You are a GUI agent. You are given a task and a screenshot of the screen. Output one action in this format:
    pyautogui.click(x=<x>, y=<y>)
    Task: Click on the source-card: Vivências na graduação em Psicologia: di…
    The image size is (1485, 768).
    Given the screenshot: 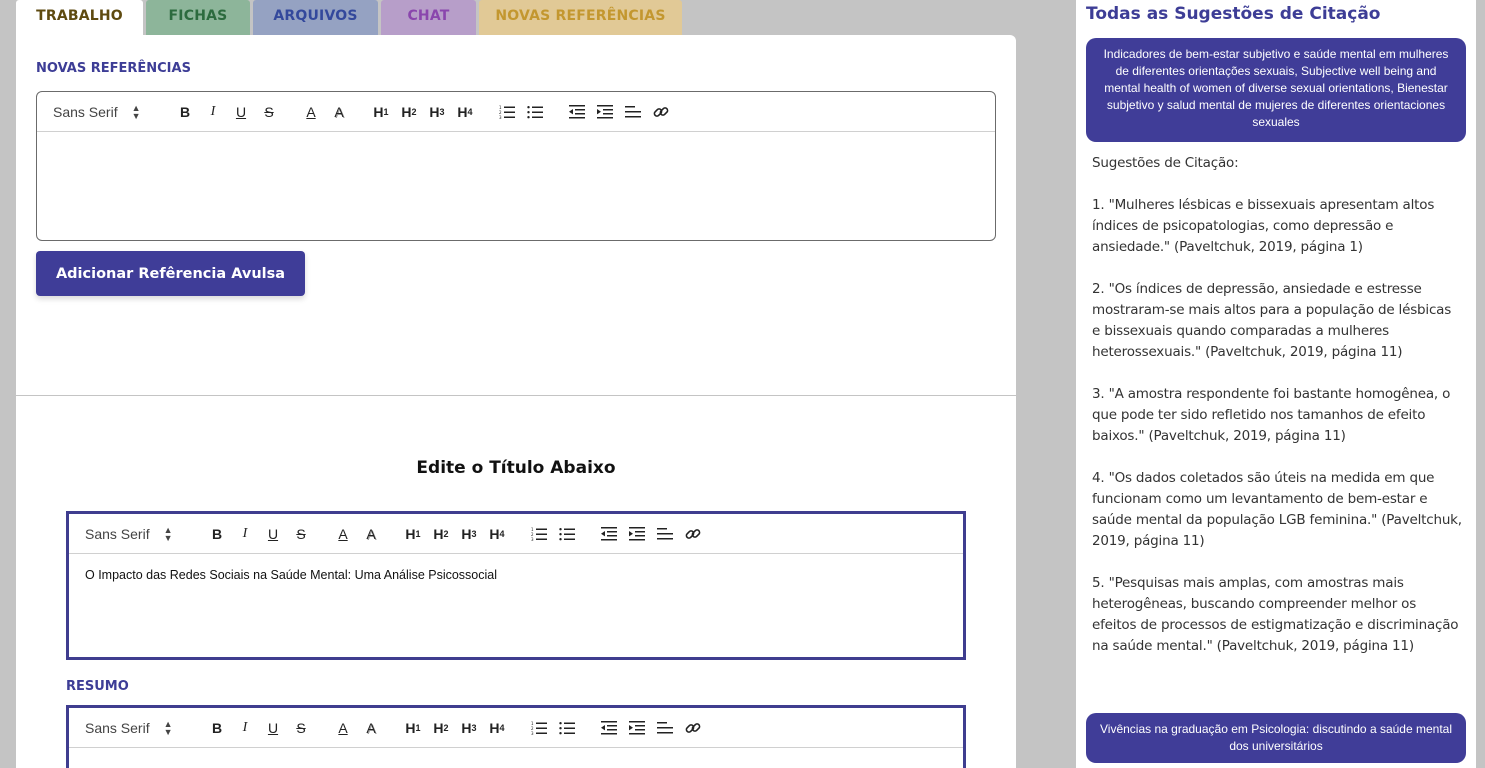 What is the action you would take?
    pyautogui.click(x=1276, y=738)
    